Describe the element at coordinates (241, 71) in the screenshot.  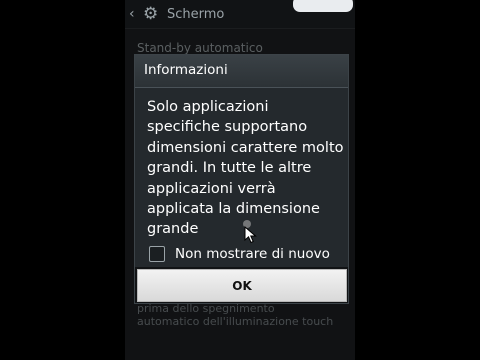
I see `dialog-header: Informazioni` at that location.